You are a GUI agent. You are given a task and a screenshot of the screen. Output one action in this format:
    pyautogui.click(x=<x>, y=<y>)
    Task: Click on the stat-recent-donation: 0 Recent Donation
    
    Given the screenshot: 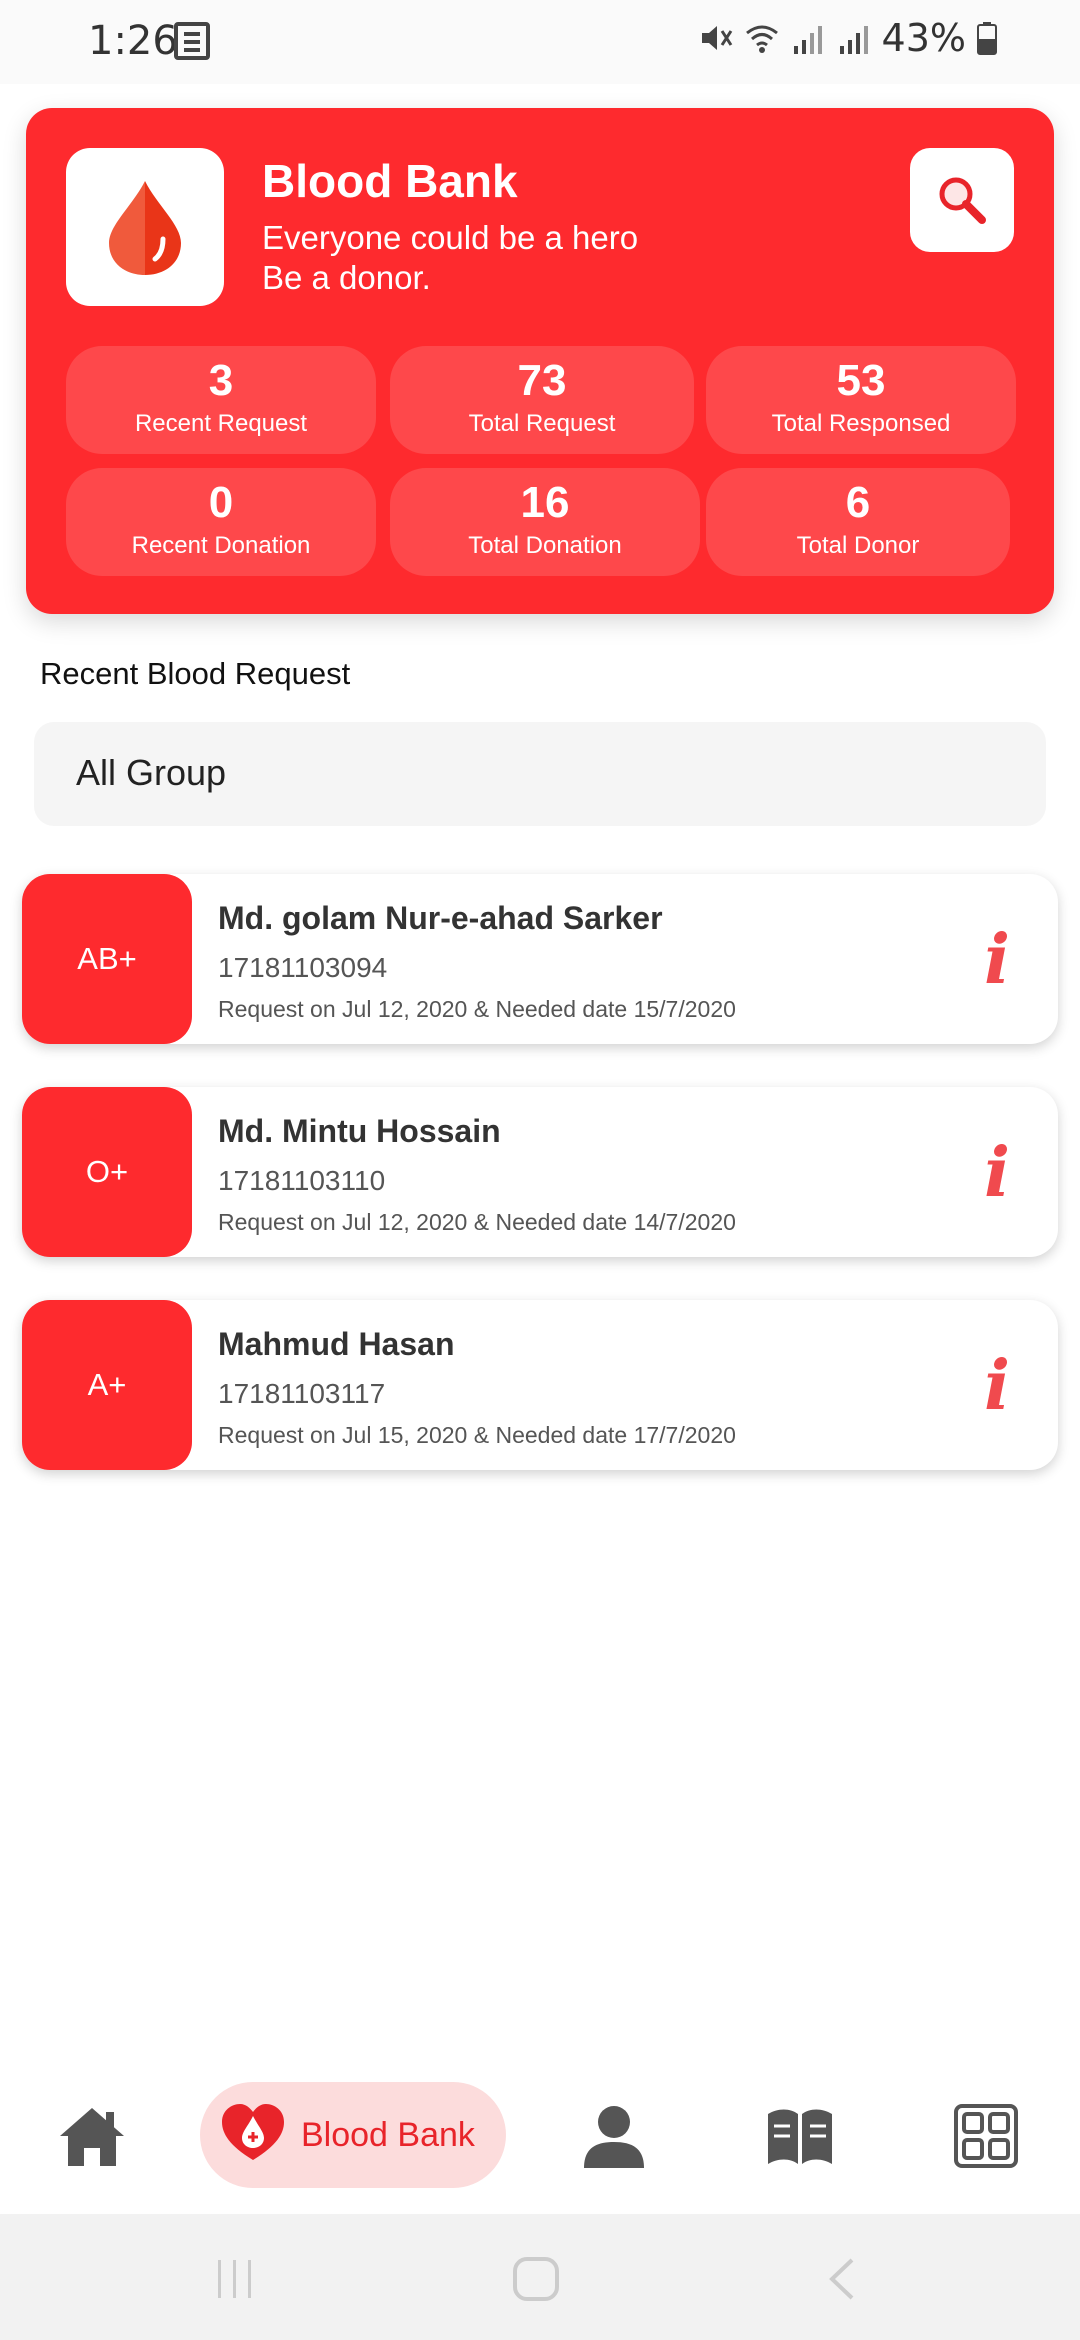 What is the action you would take?
    pyautogui.click(x=221, y=522)
    